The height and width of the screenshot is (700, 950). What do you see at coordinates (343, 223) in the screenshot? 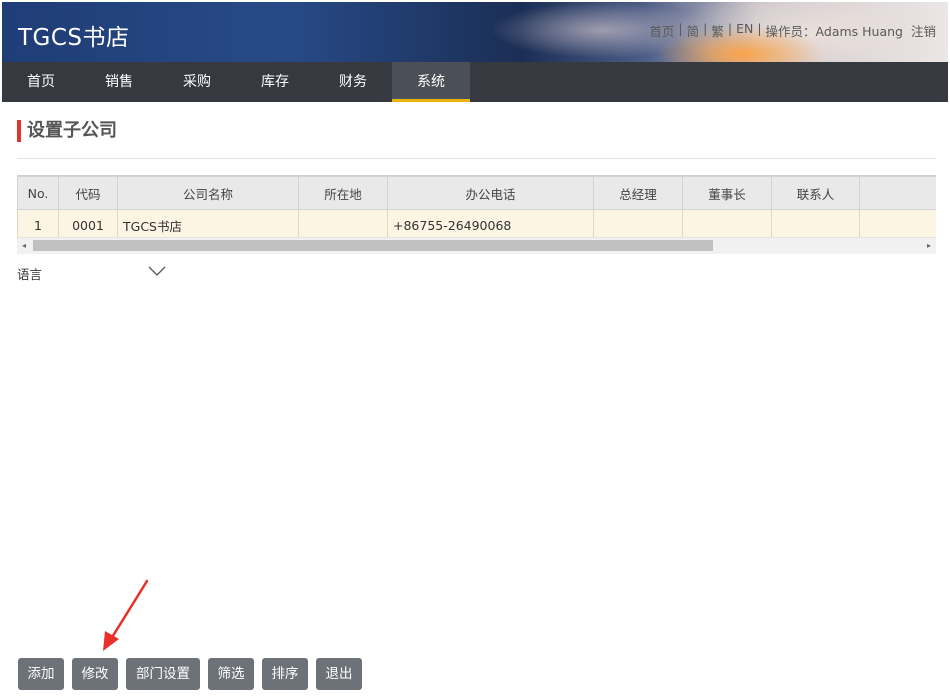
I see `cell-location` at bounding box center [343, 223].